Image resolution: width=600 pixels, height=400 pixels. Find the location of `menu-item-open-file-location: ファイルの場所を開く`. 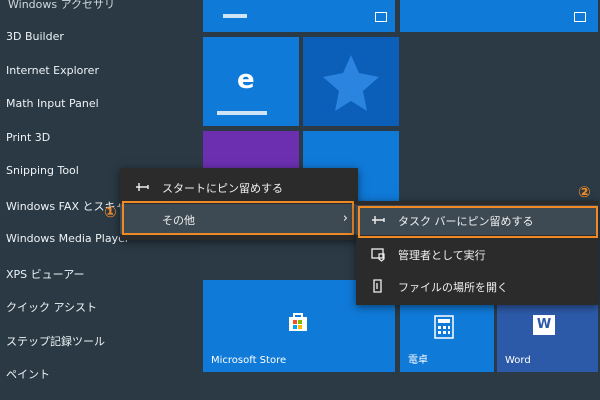

menu-item-open-file-location: ファイルの場所を開く is located at coordinates (477, 286).